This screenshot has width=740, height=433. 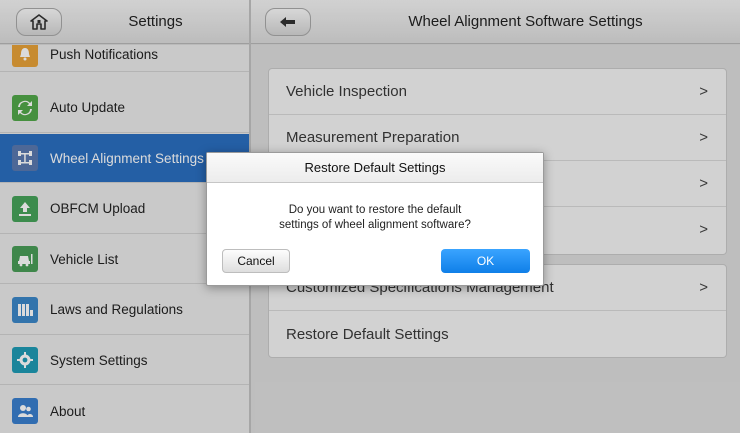 What do you see at coordinates (375, 168) in the screenshot?
I see `dialog-title: Restore Default Settings` at bounding box center [375, 168].